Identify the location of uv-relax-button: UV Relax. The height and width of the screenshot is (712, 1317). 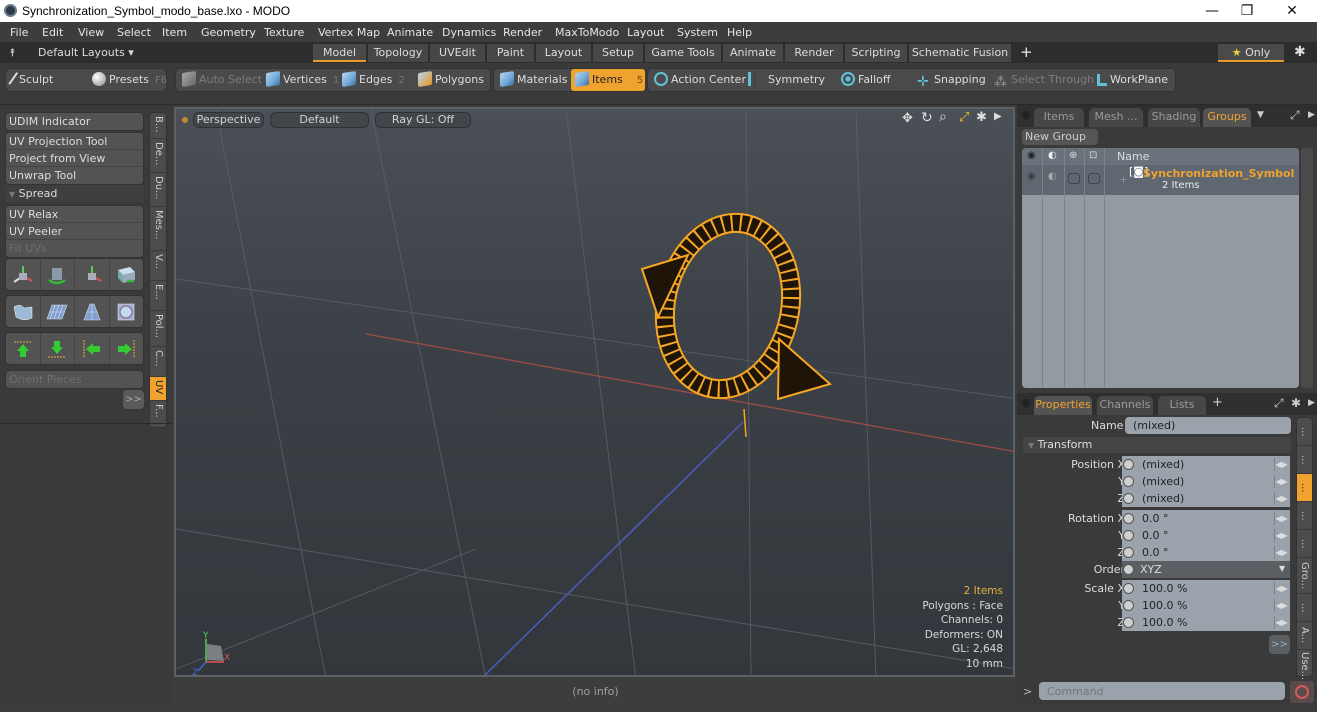
(74, 214).